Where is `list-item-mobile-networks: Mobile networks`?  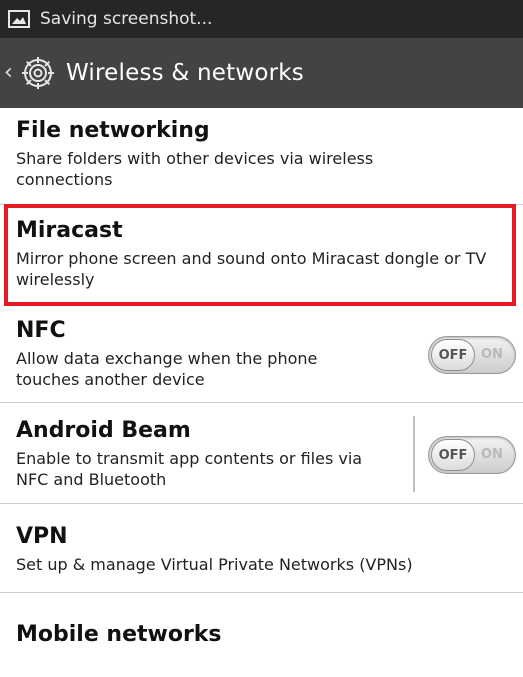 list-item-mobile-networks: Mobile networks is located at coordinates (261, 635).